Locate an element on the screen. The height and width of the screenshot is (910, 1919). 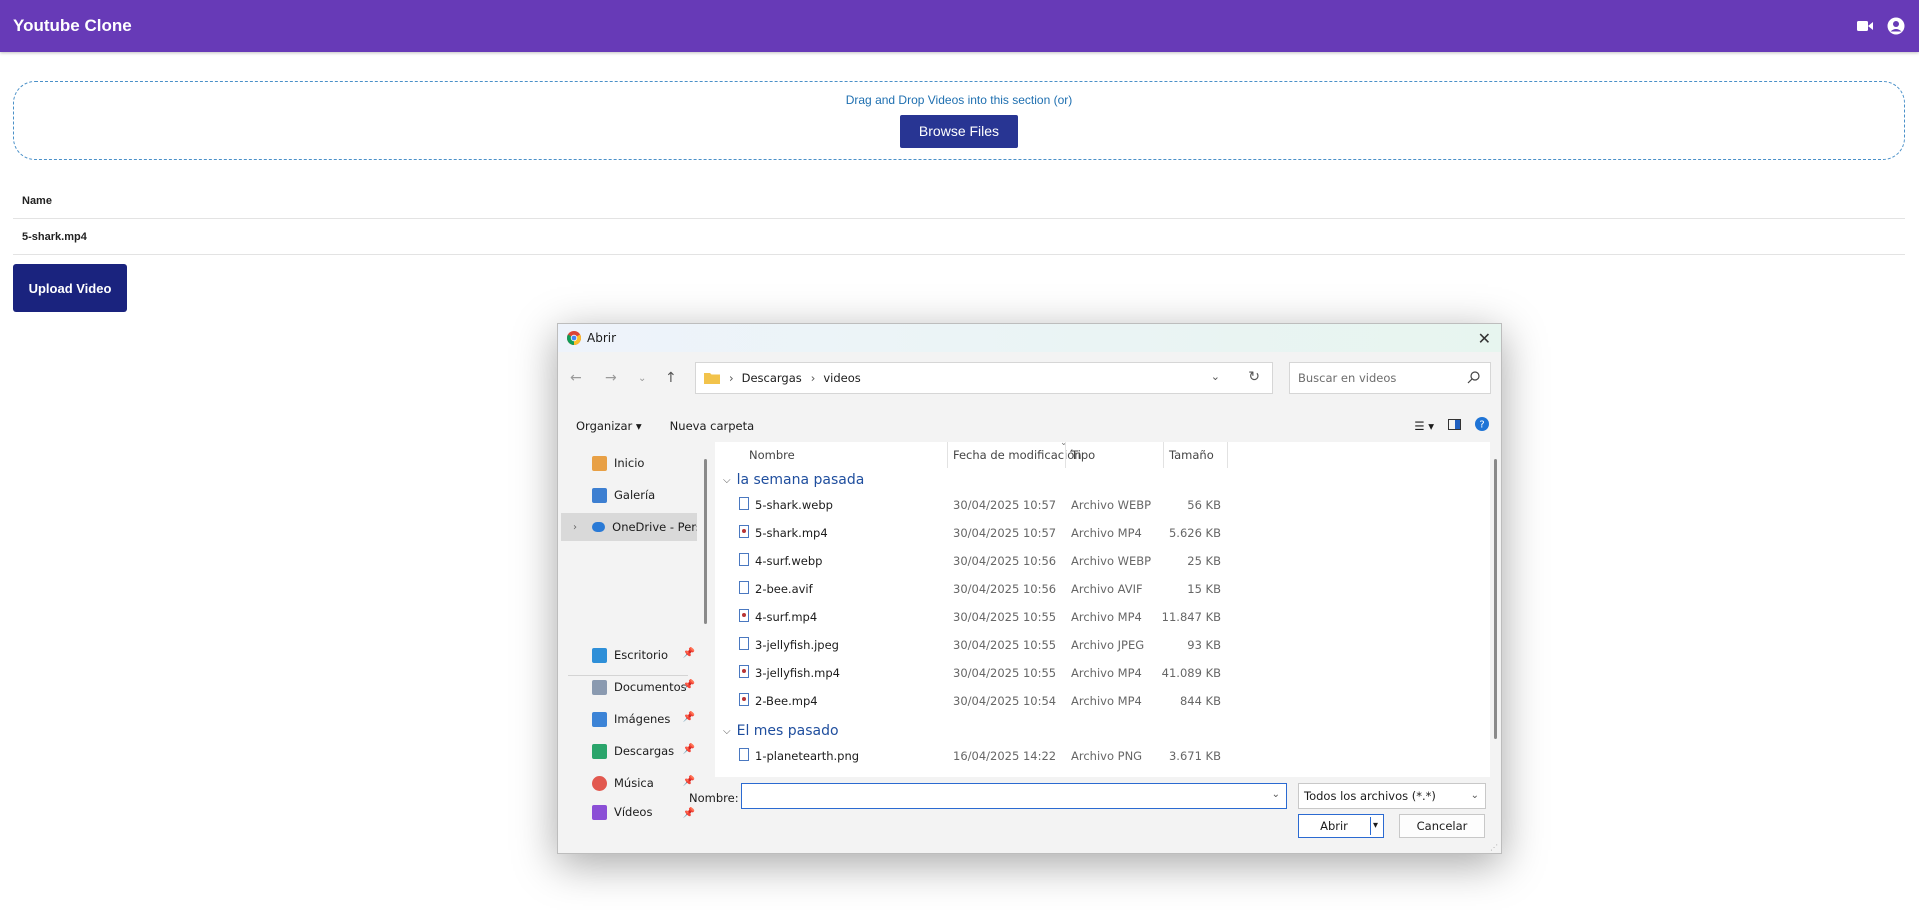
breadcrumb-videos: videos is located at coordinates (841, 378).